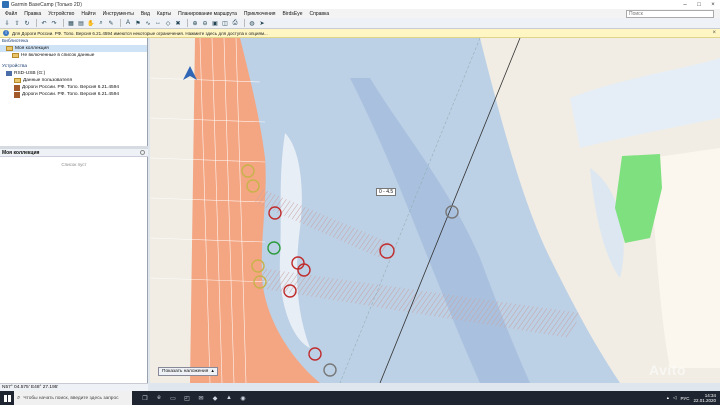  What do you see at coordinates (142, 152) in the screenshot?
I see `pin-icon` at bounding box center [142, 152].